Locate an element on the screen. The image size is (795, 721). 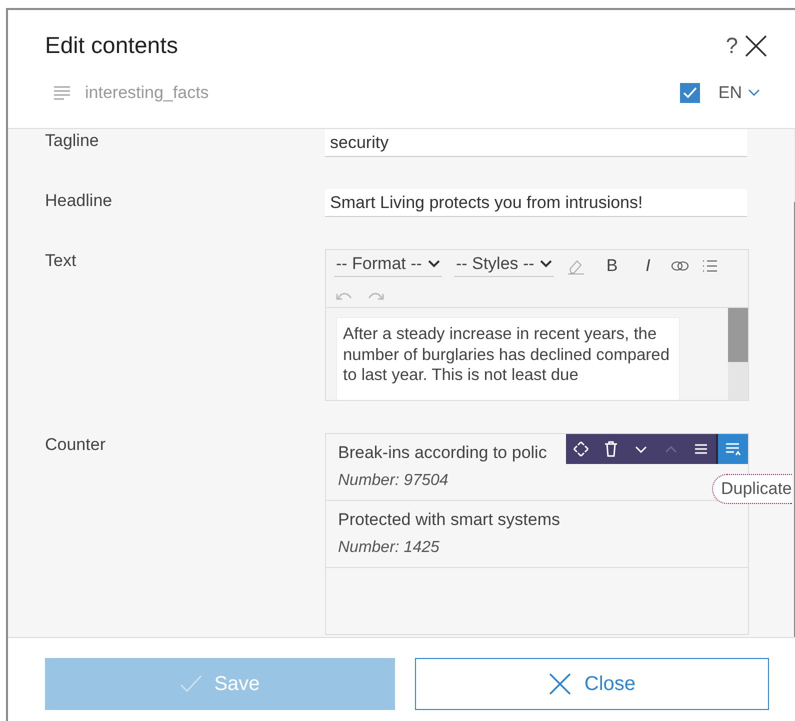
language-select: EN is located at coordinates (730, 93).